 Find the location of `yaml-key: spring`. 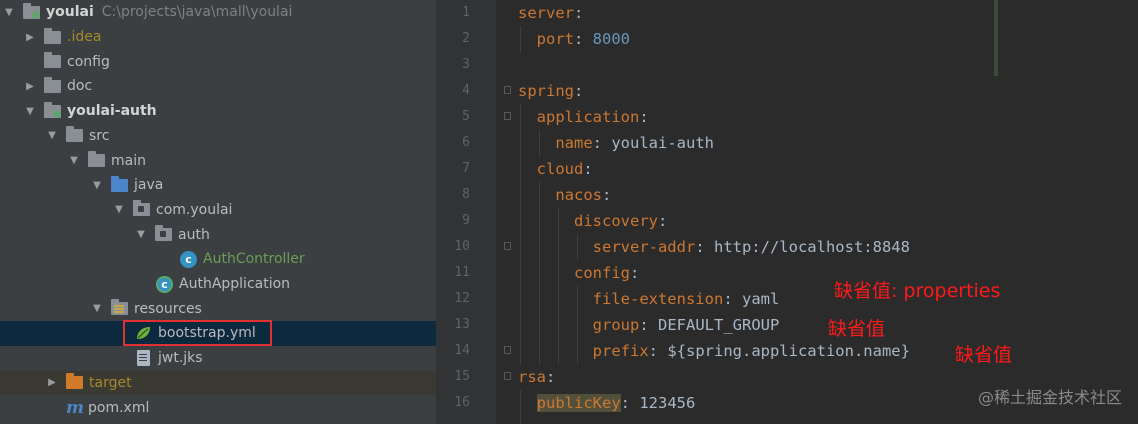

yaml-key: spring is located at coordinates (546, 91).